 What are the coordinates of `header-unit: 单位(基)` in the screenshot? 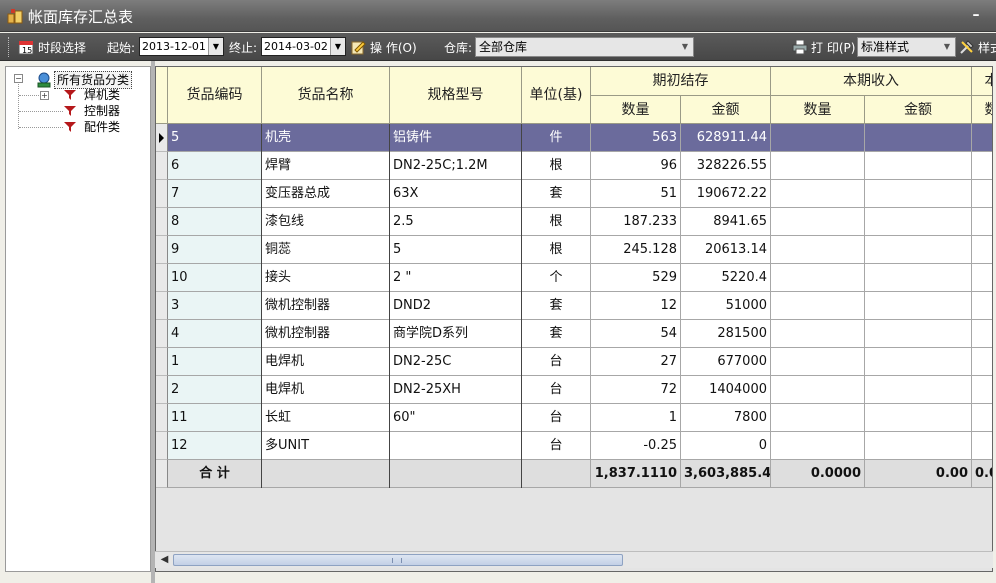 It's located at (556, 95).